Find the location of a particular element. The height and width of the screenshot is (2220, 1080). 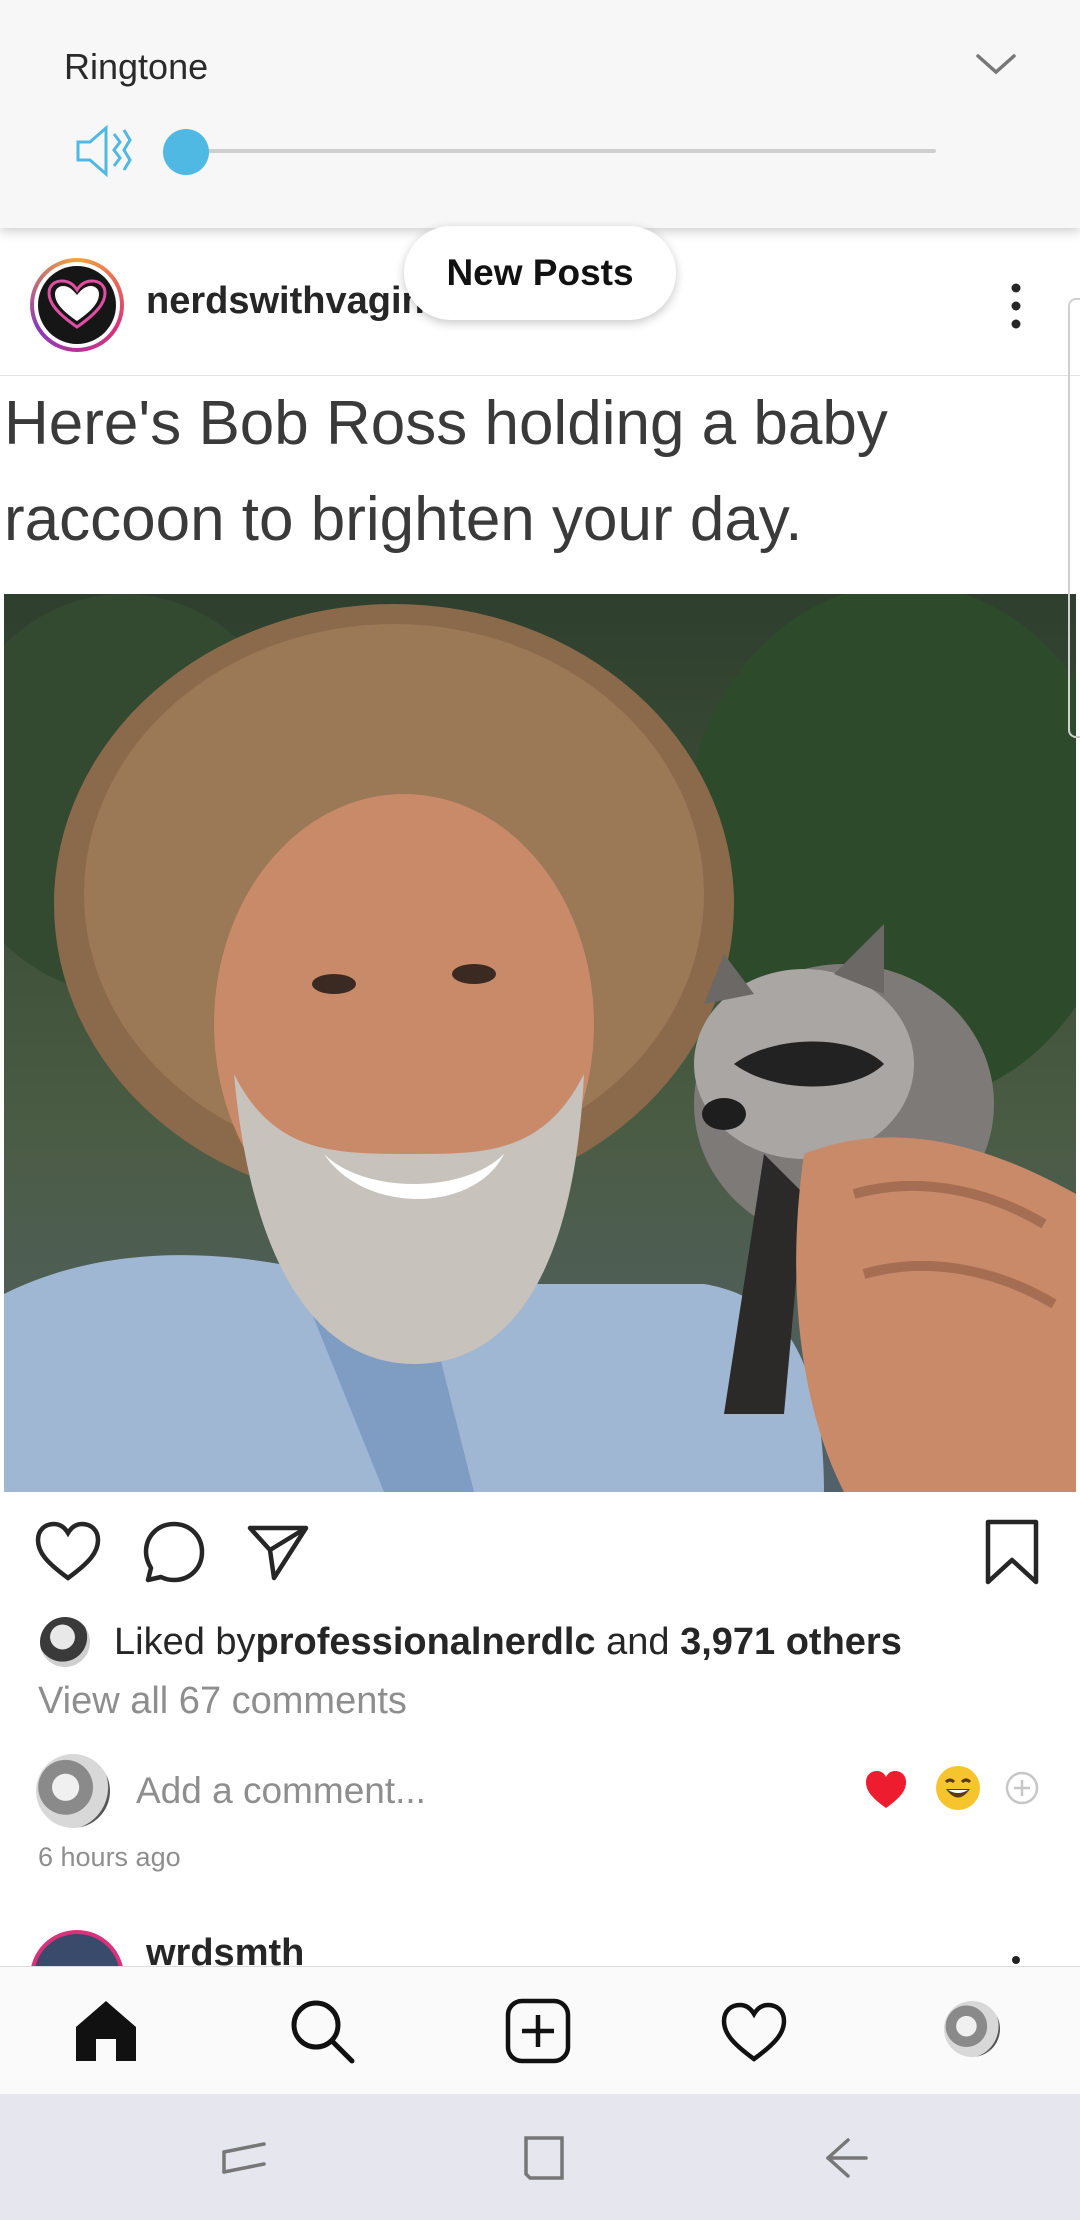

activity-icon is located at coordinates (754, 2031).